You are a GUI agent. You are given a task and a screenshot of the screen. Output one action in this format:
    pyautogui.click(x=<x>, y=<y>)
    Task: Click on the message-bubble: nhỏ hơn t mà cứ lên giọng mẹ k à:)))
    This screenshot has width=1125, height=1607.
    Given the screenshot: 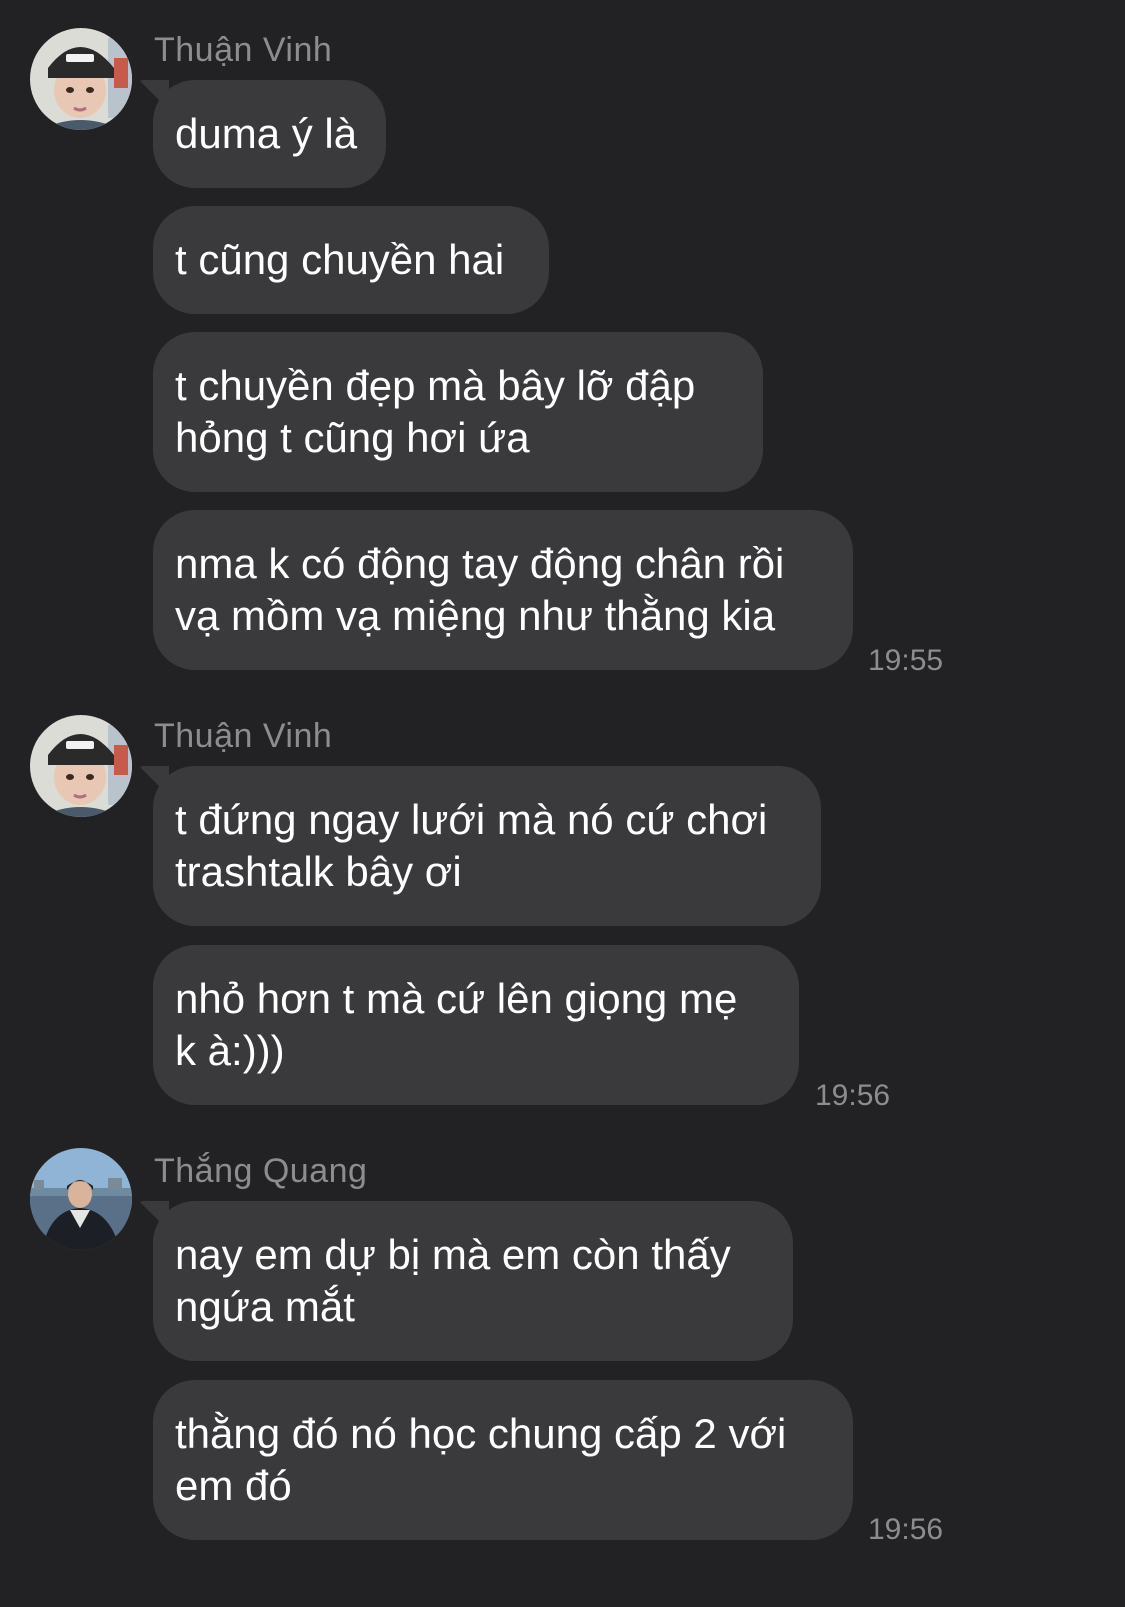 What is the action you would take?
    pyautogui.click(x=476, y=1025)
    